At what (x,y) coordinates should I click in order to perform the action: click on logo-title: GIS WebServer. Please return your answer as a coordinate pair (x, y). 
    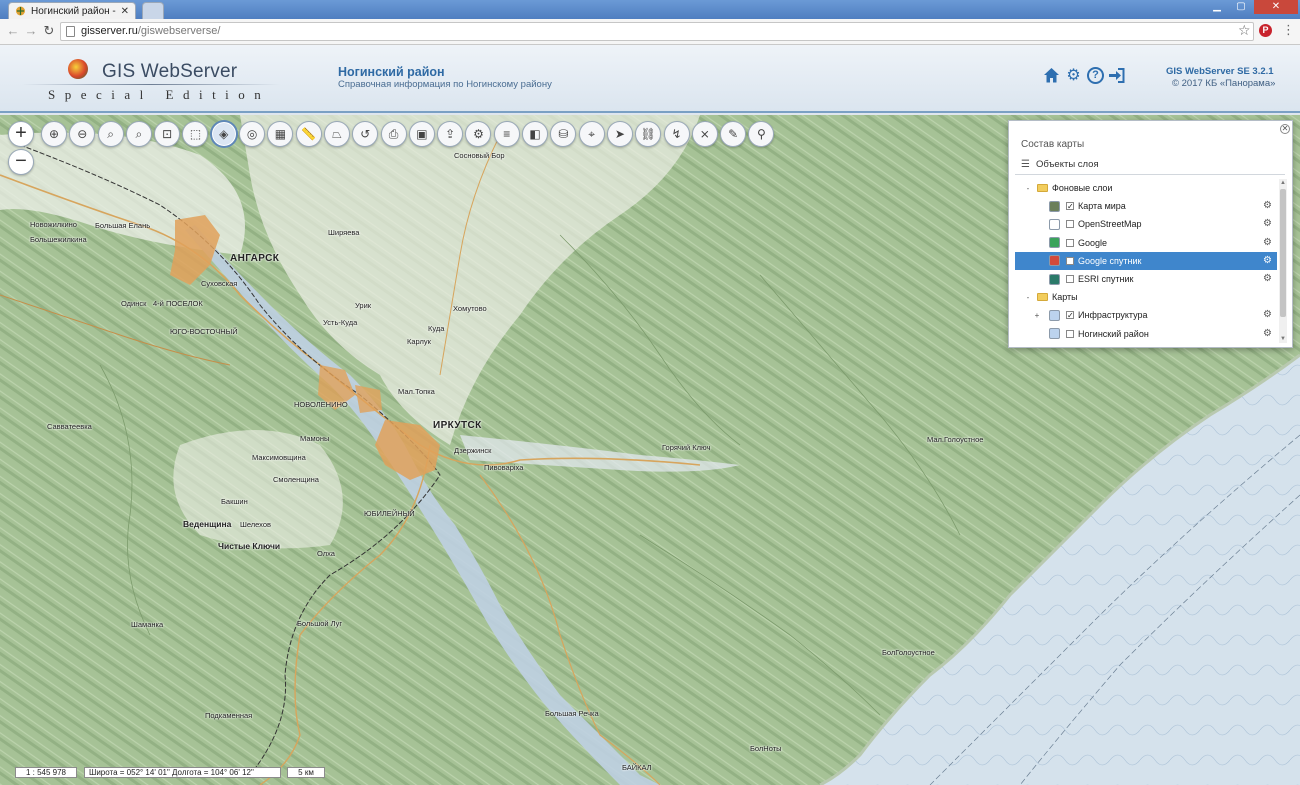
    Looking at the image, I should click on (170, 71).